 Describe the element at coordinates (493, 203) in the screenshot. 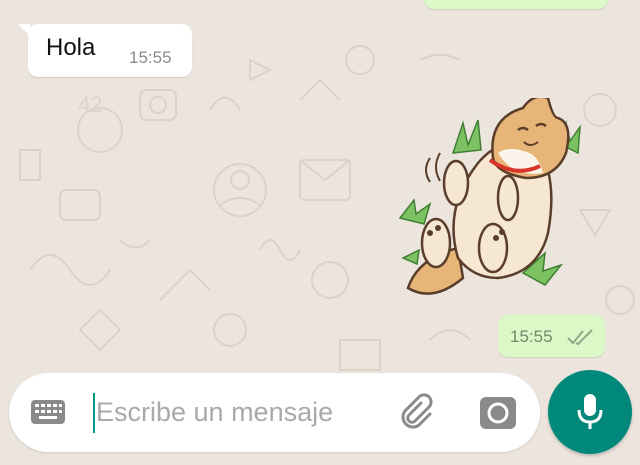

I see `shiba-dog-sticker` at that location.